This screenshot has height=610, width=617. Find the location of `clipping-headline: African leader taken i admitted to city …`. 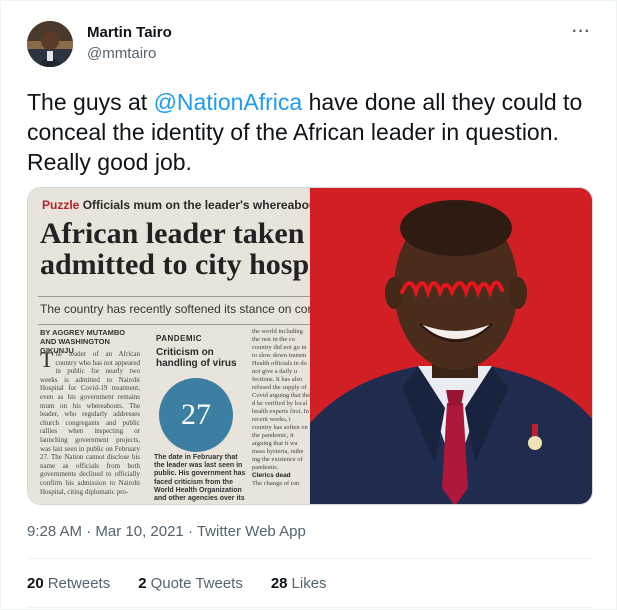

clipping-headline: African leader taken i admitted to city … is located at coordinates (175, 249).